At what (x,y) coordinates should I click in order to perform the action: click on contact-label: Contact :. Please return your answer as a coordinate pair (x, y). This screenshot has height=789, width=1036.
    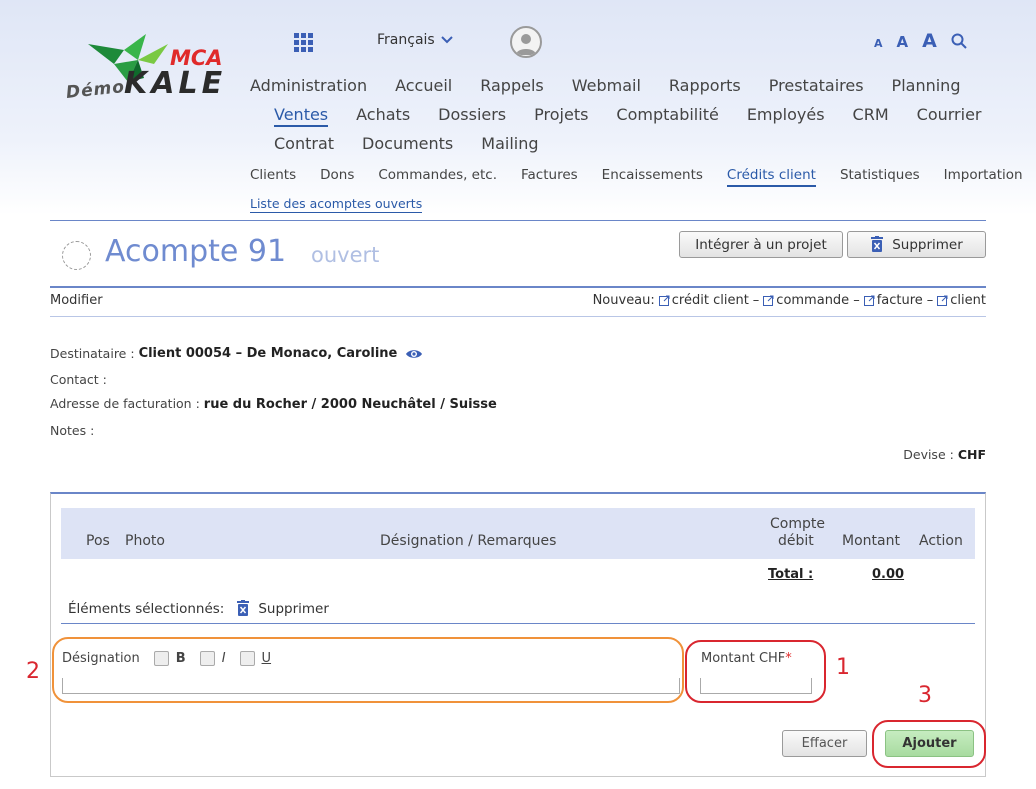
    Looking at the image, I should click on (78, 379).